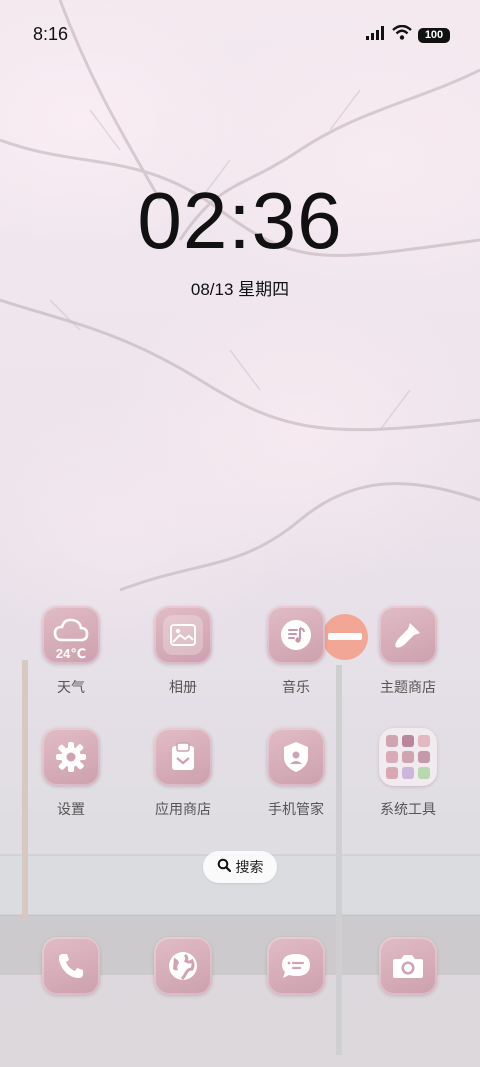 The width and height of the screenshot is (480, 1067). I want to click on battery-indicator: 100, so click(434, 35).